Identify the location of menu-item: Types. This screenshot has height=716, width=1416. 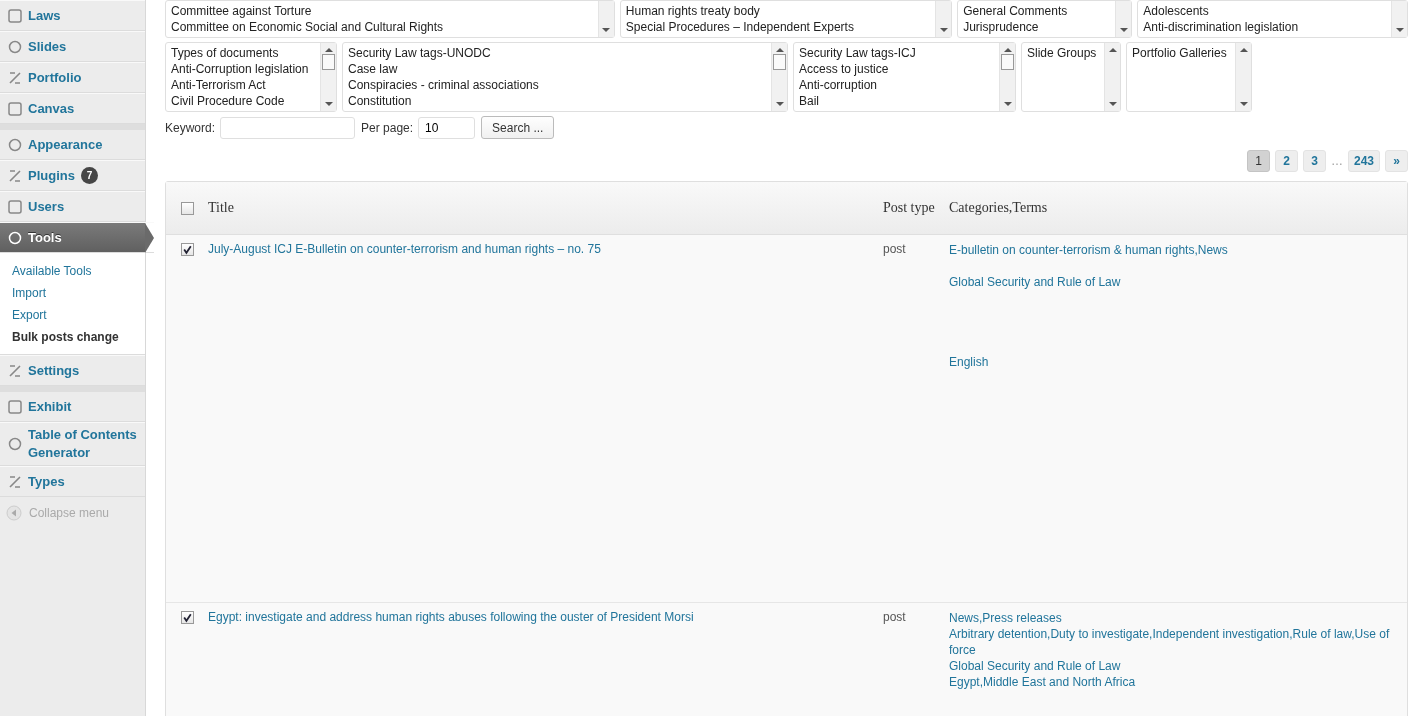
(72, 481).